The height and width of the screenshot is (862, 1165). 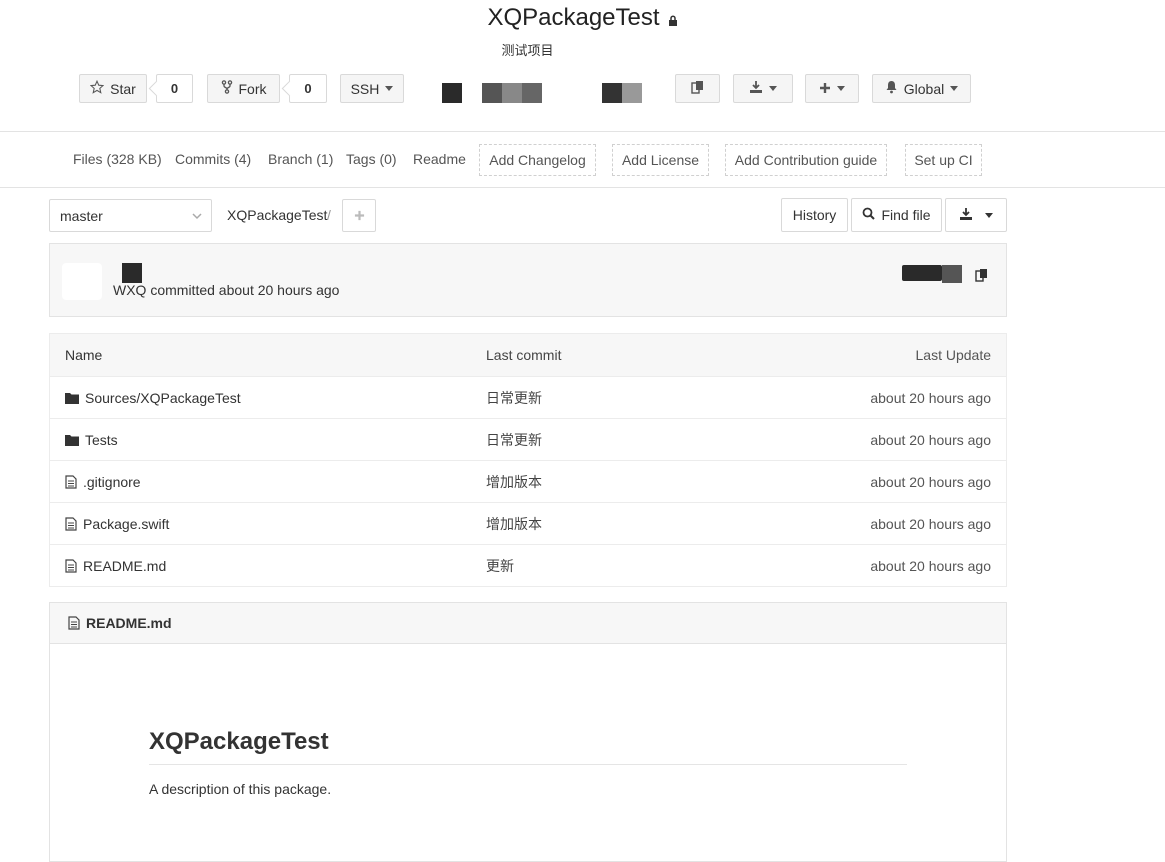 What do you see at coordinates (906, 215) in the screenshot?
I see `find-file-label: Find file` at bounding box center [906, 215].